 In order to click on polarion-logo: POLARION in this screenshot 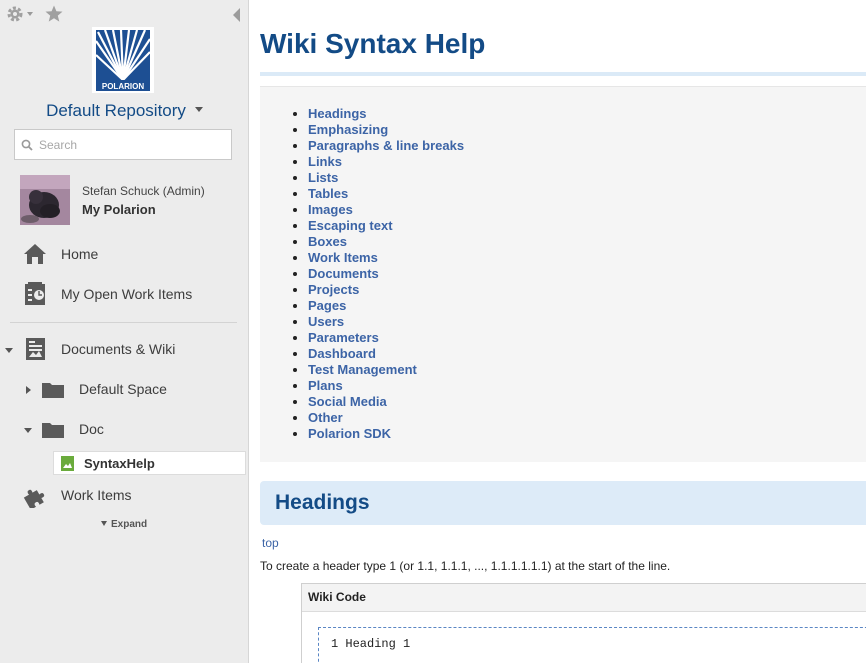, I will do `click(123, 60)`.